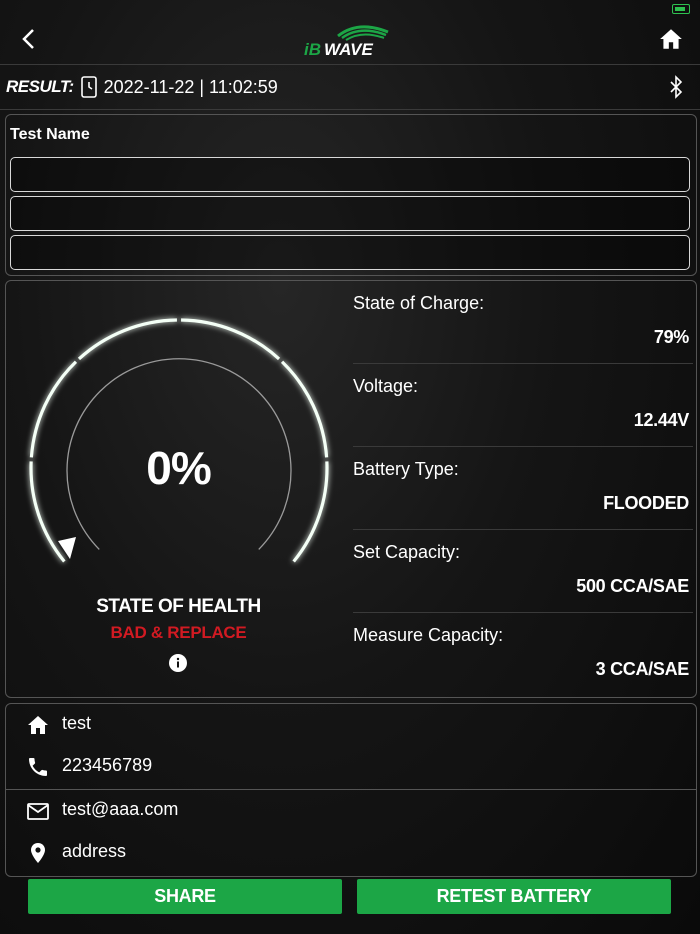 Image resolution: width=700 pixels, height=934 pixels. I want to click on contact-phone: 223456789, so click(107, 765).